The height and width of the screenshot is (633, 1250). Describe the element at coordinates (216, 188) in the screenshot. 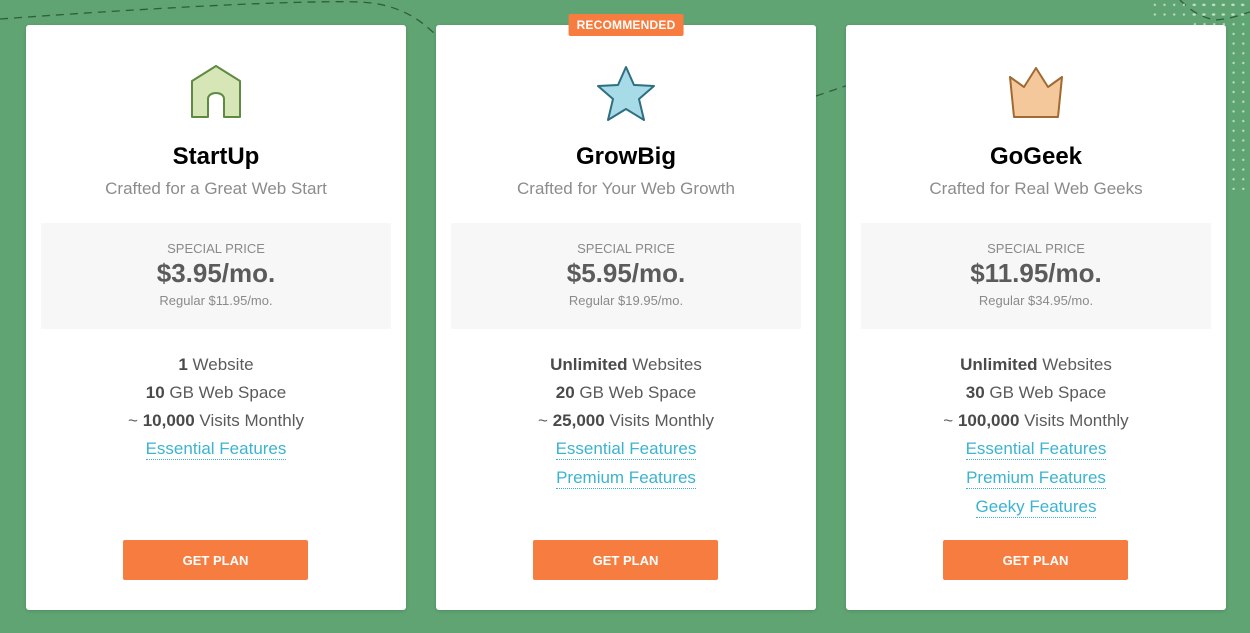

I see `plan-tagline: Crafted for a Great Web Start` at that location.